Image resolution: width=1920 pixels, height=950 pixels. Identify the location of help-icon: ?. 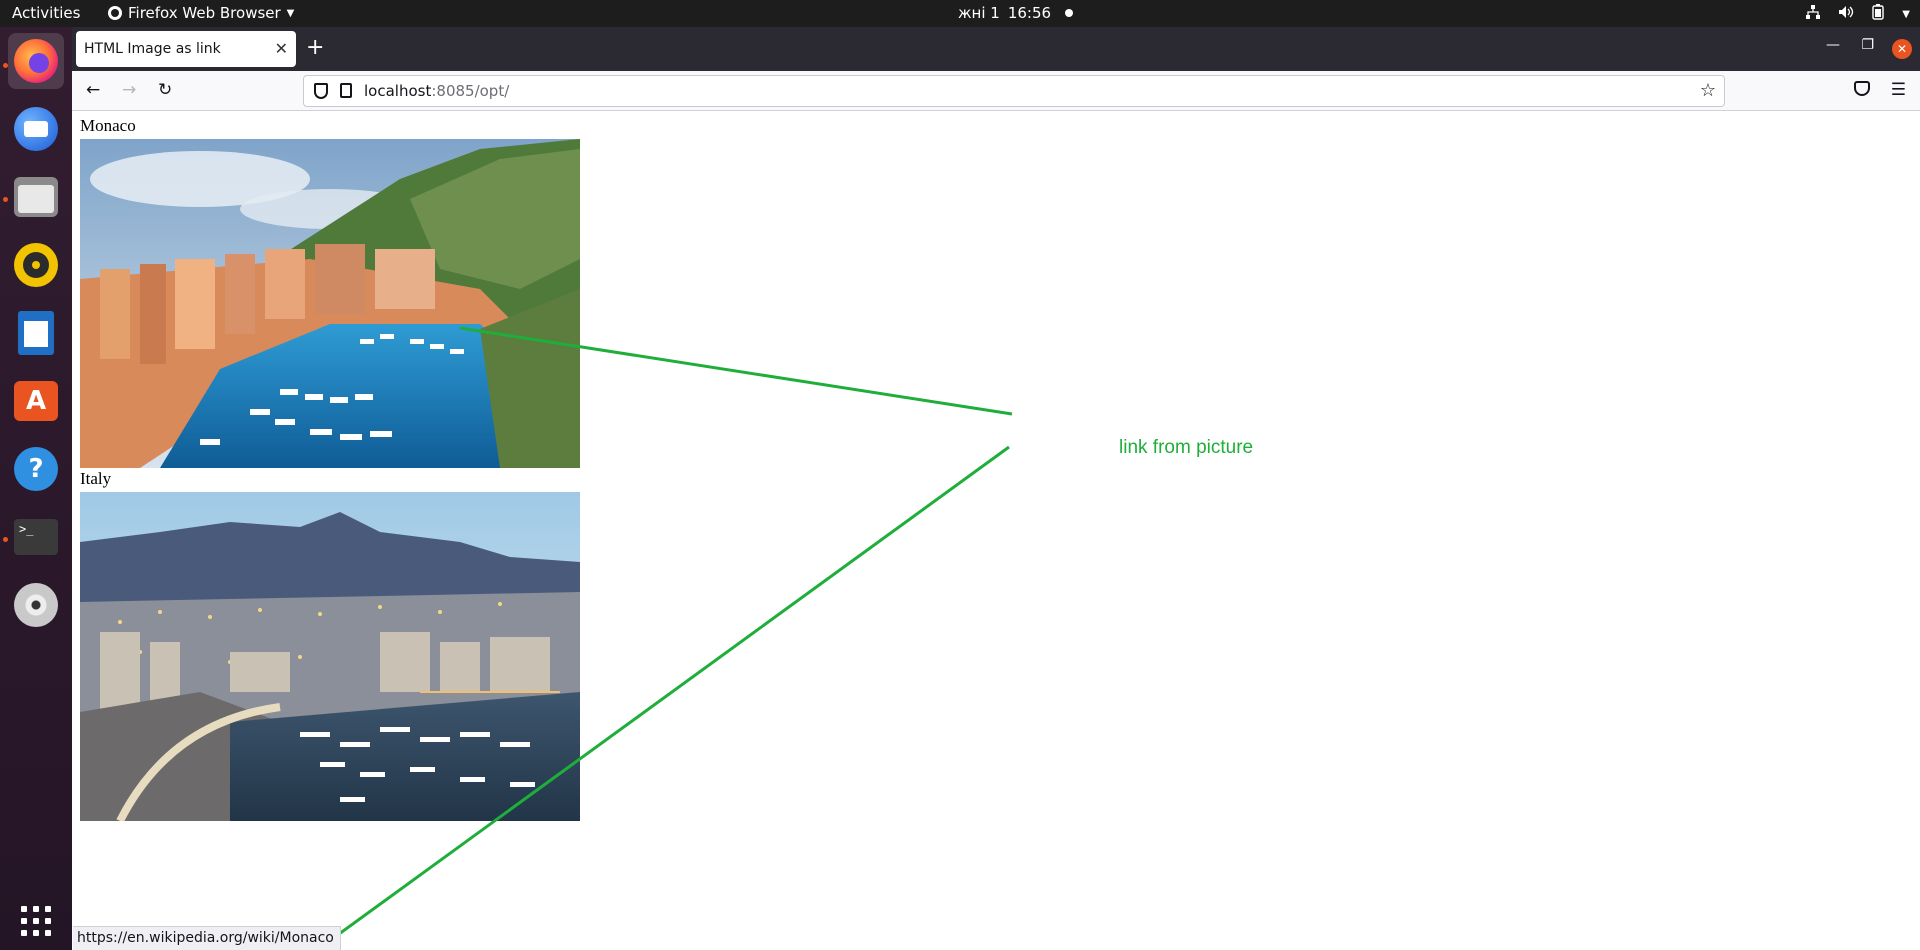
(36, 469).